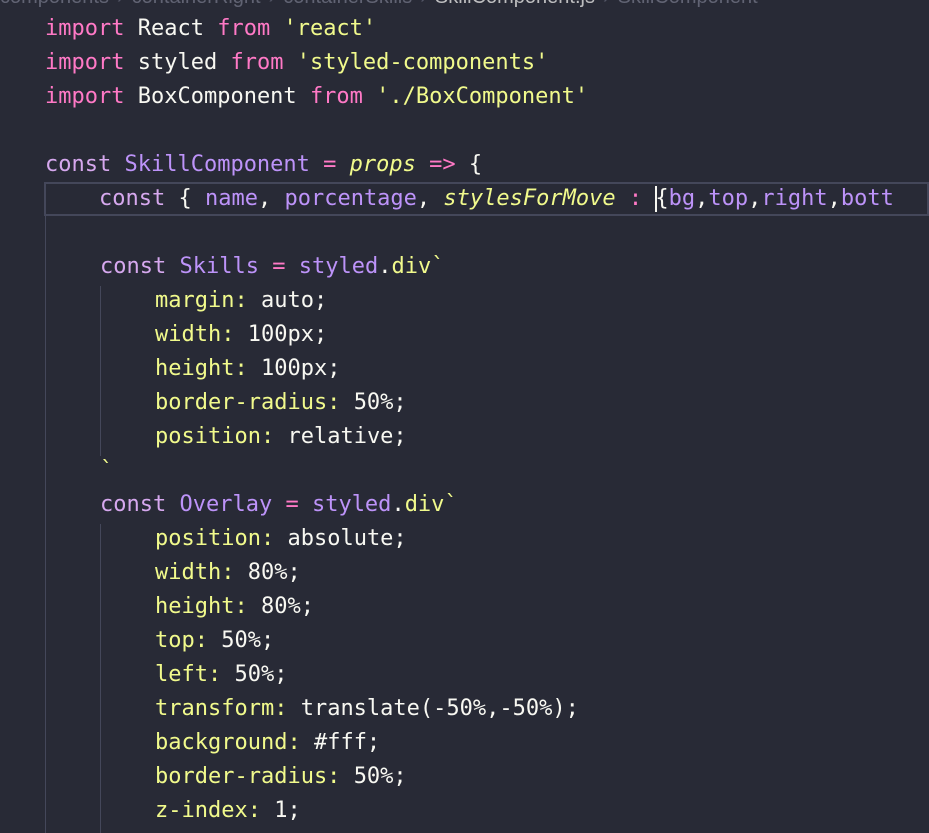  What do you see at coordinates (287, 810) in the screenshot?
I see `css-value: 1;` at bounding box center [287, 810].